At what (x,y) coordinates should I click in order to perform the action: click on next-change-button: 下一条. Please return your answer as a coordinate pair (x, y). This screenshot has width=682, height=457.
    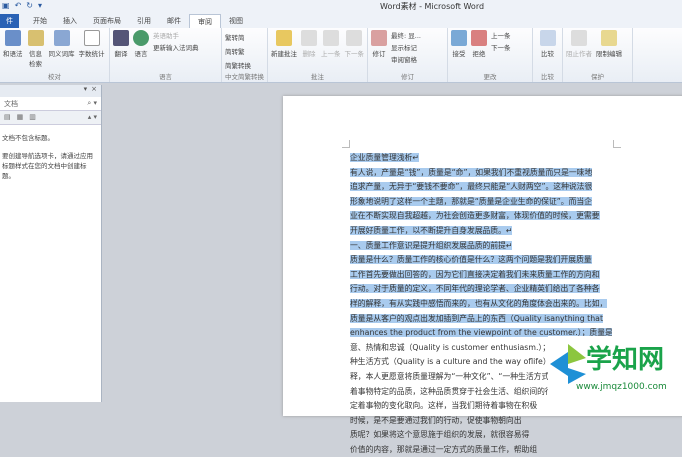
    Looking at the image, I should click on (501, 47).